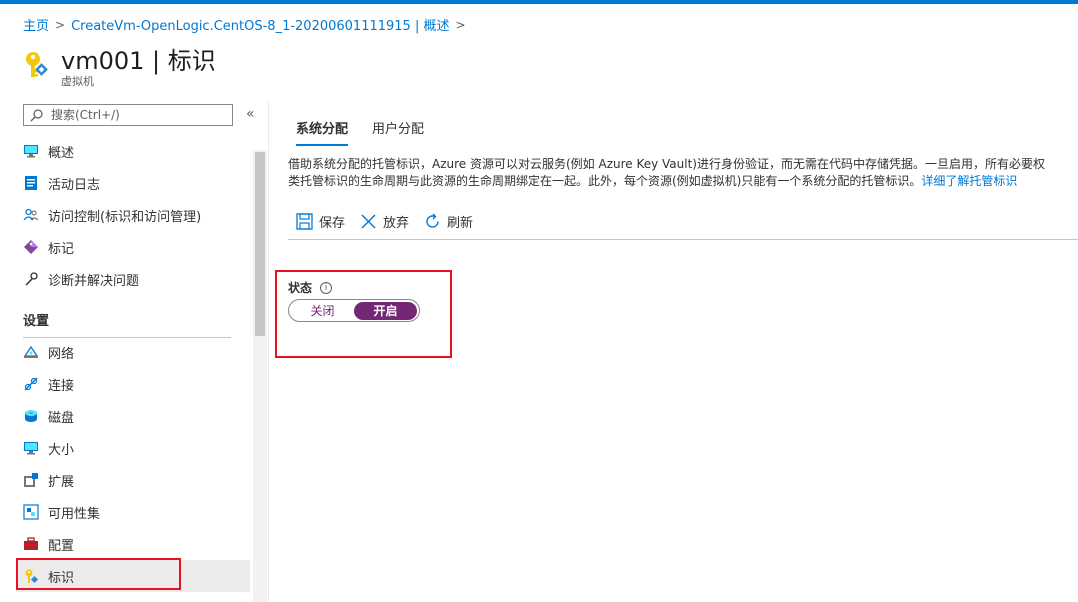 The height and width of the screenshot is (602, 1078). What do you see at coordinates (36, 24) in the screenshot?
I see `breadcrumb-home-link: 主页` at bounding box center [36, 24].